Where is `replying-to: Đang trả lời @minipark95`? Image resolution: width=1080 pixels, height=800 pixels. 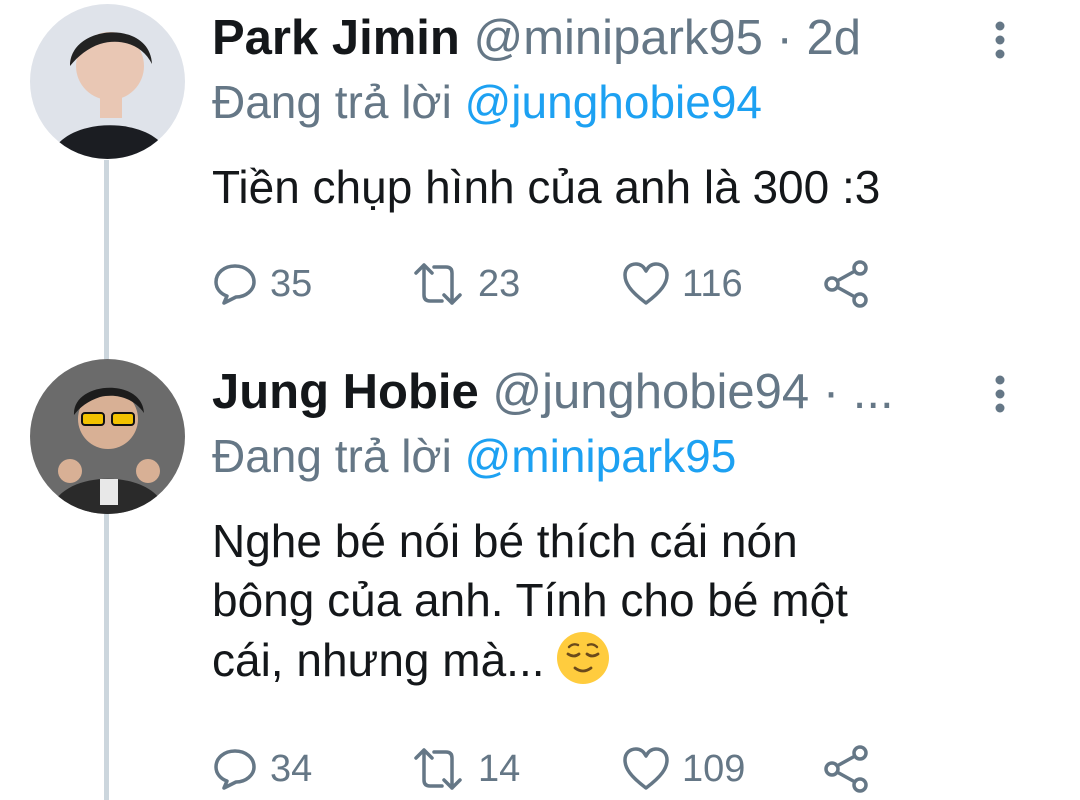
replying-to: Đang trả lời @minipark95 is located at coordinates (474, 456).